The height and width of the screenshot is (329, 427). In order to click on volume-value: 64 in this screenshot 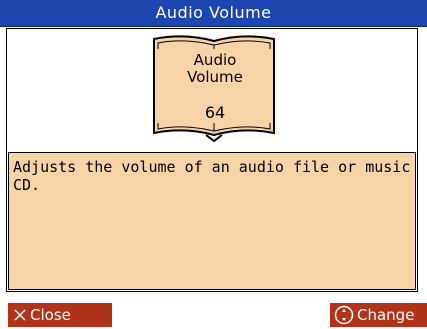, I will do `click(215, 112)`.